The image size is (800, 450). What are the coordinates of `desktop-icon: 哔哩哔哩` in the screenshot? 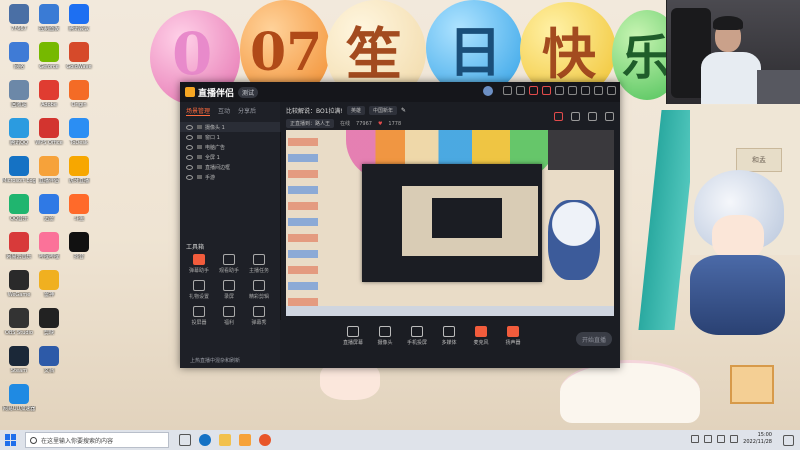 It's located at (49, 246).